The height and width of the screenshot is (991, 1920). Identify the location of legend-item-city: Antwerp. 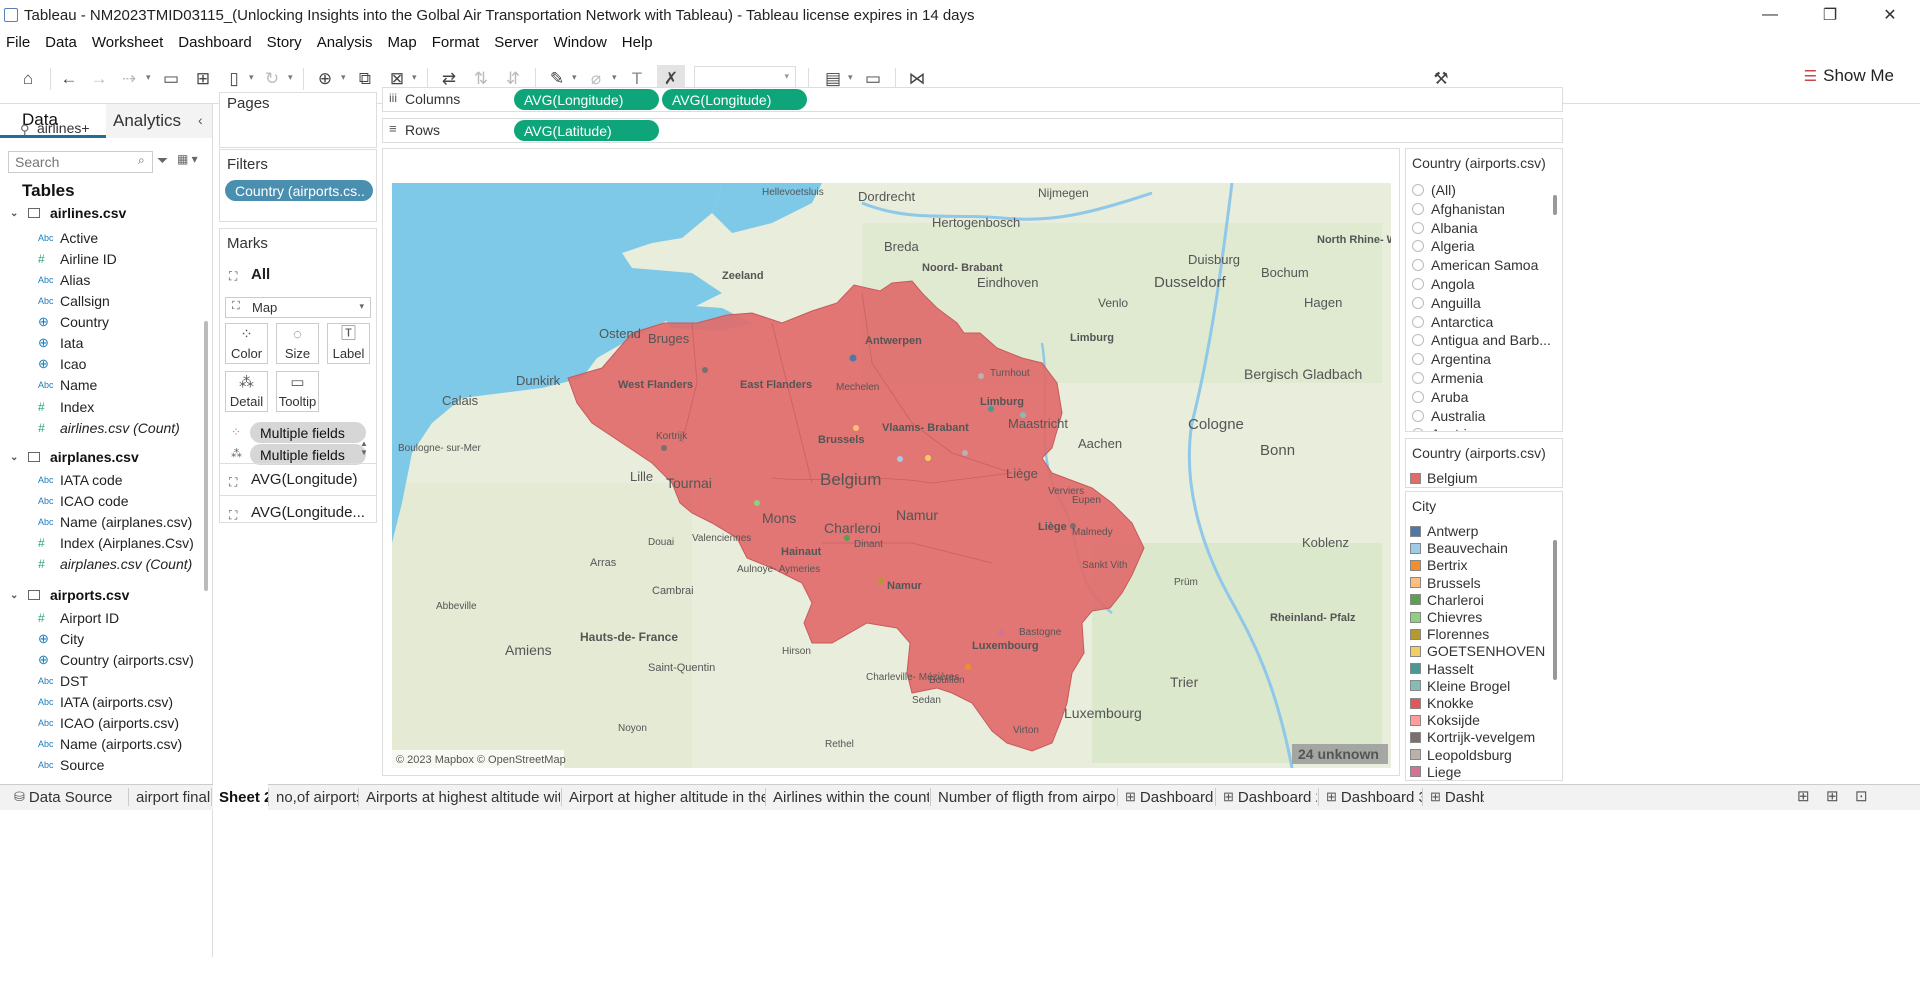
(1444, 531).